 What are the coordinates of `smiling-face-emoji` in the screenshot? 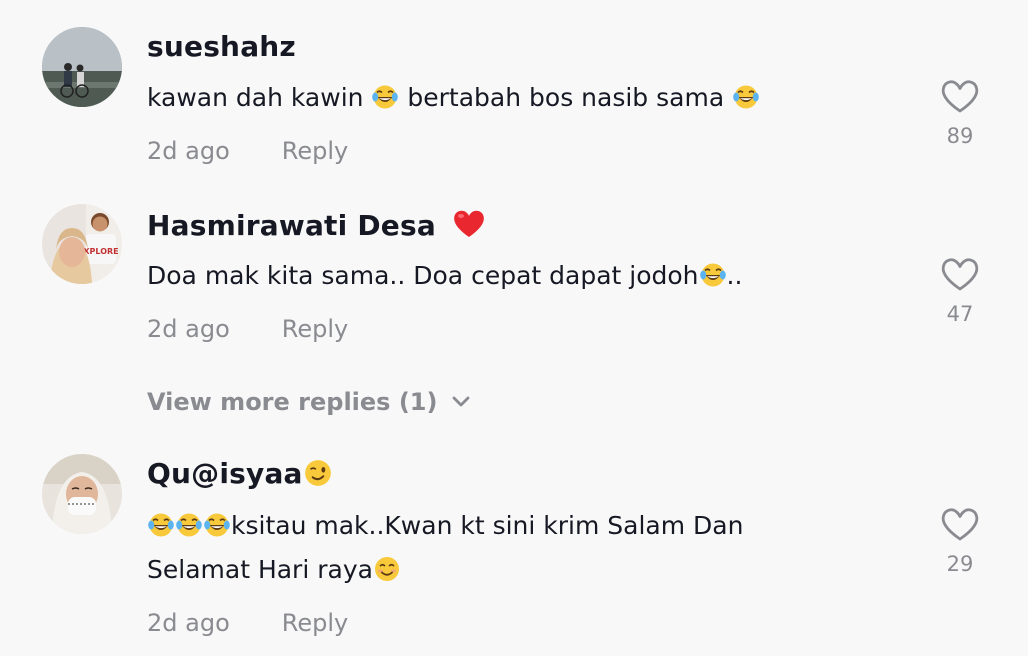 It's located at (386, 569).